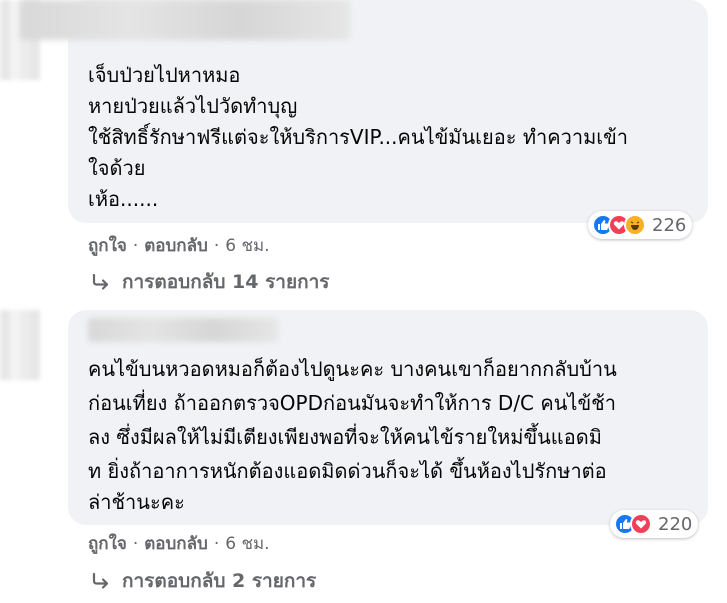  Describe the element at coordinates (136, 502) in the screenshot. I see `comment-text-line: ล่าช้านะคะ` at that location.